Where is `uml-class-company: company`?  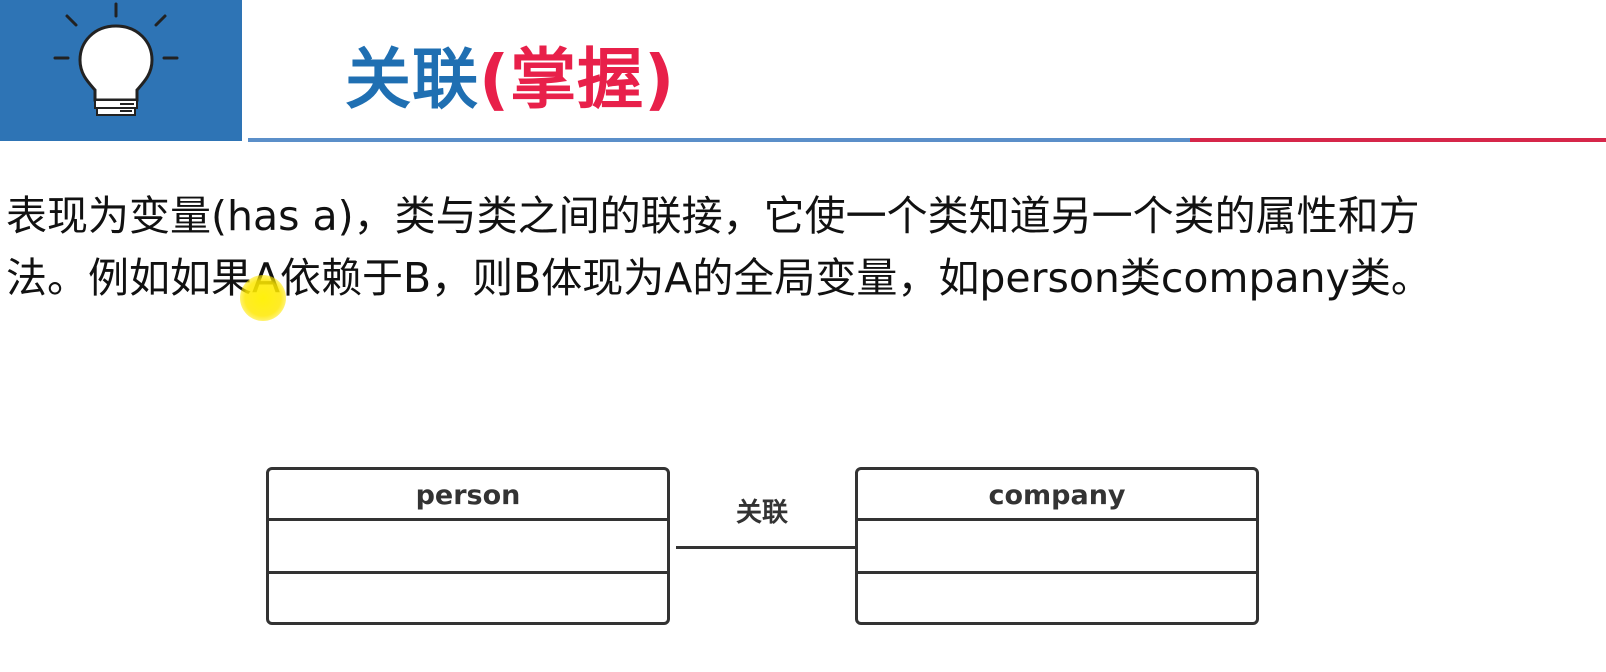 uml-class-company: company is located at coordinates (1057, 546).